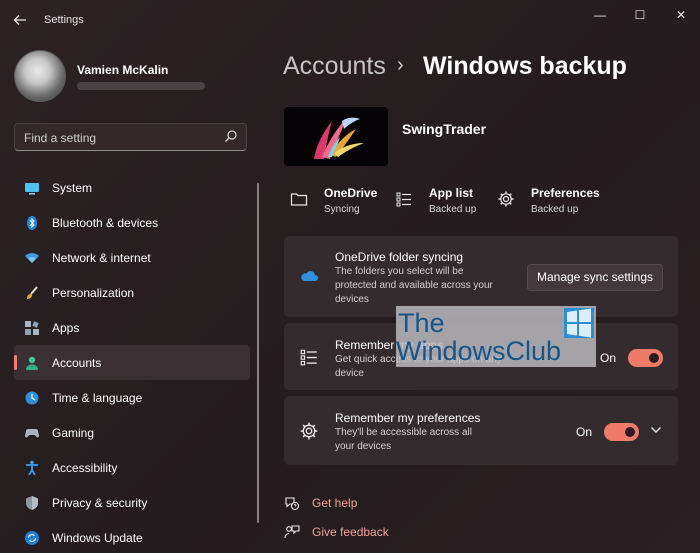 Image resolution: width=700 pixels, height=553 pixels. What do you see at coordinates (292, 532) in the screenshot?
I see `feedback-icon` at bounding box center [292, 532].